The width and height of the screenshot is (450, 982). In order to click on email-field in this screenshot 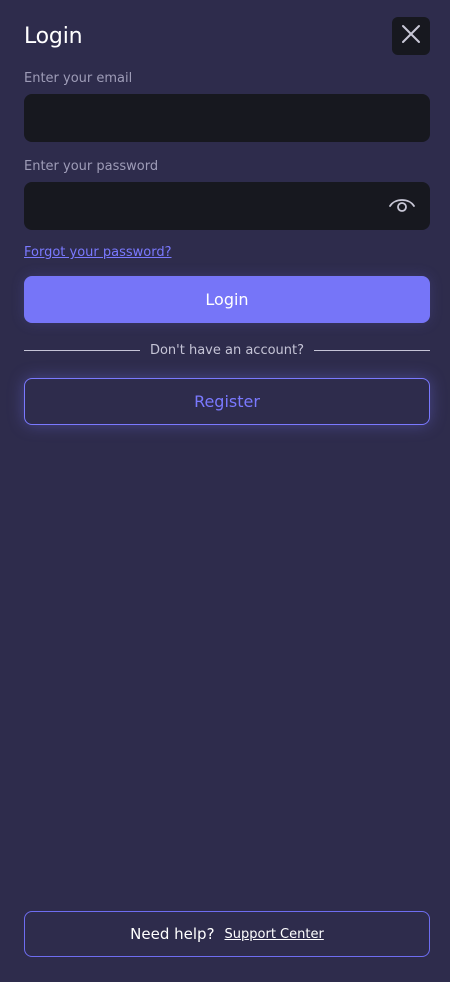, I will do `click(227, 118)`.